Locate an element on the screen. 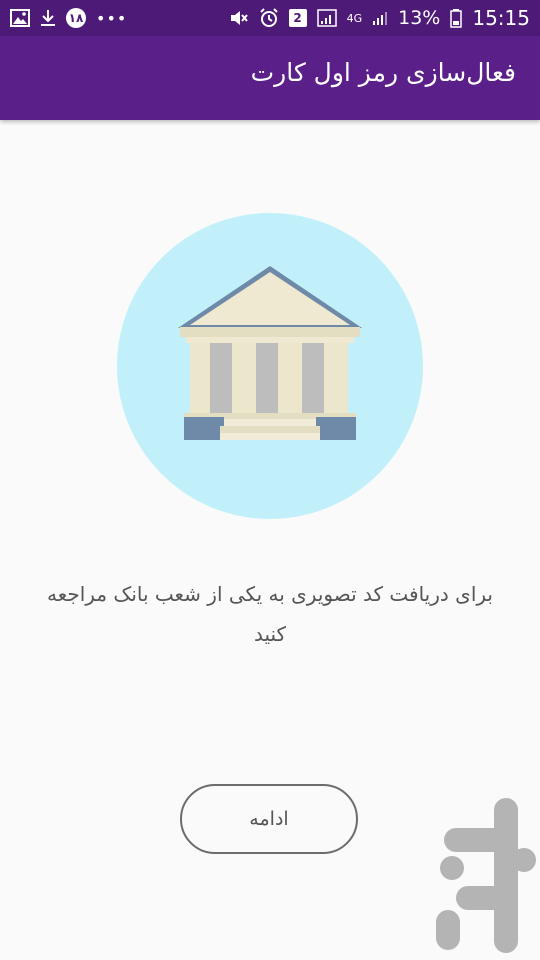 The height and width of the screenshot is (960, 540). app-bar: فعال‌سازی رمز اول کارت is located at coordinates (270, 78).